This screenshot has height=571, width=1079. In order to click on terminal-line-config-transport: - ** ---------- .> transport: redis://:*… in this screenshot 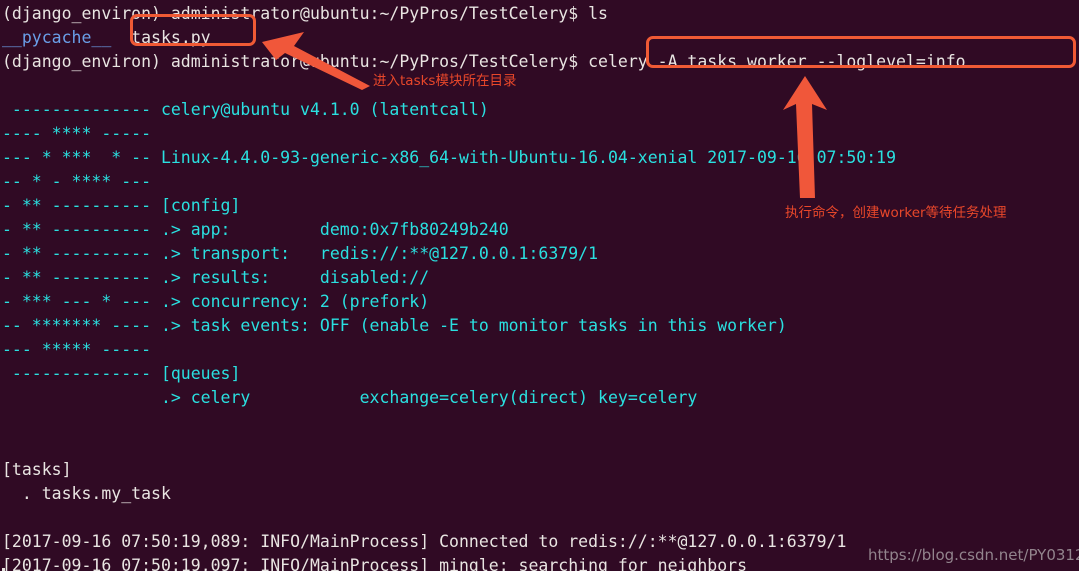, I will do `click(539, 254)`.